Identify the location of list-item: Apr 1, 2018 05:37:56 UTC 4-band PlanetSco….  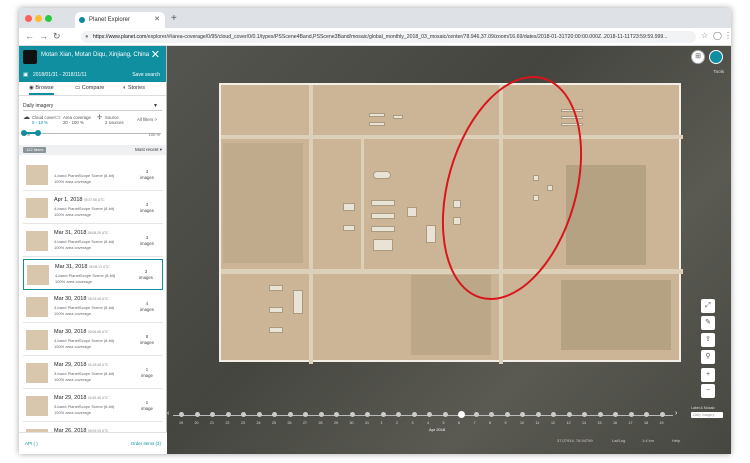
(93, 208).